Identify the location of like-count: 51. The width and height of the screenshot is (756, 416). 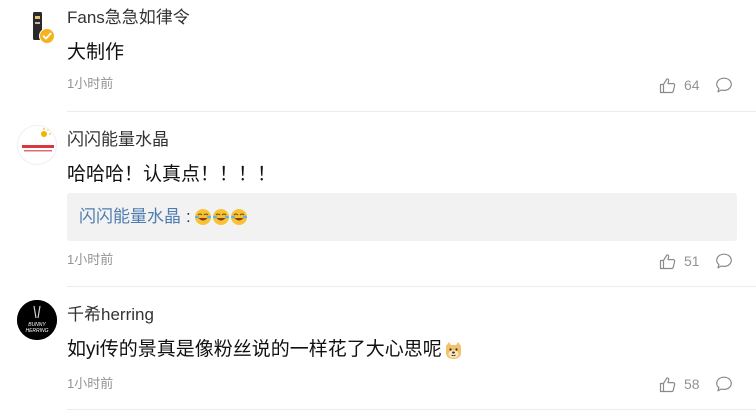
(692, 261).